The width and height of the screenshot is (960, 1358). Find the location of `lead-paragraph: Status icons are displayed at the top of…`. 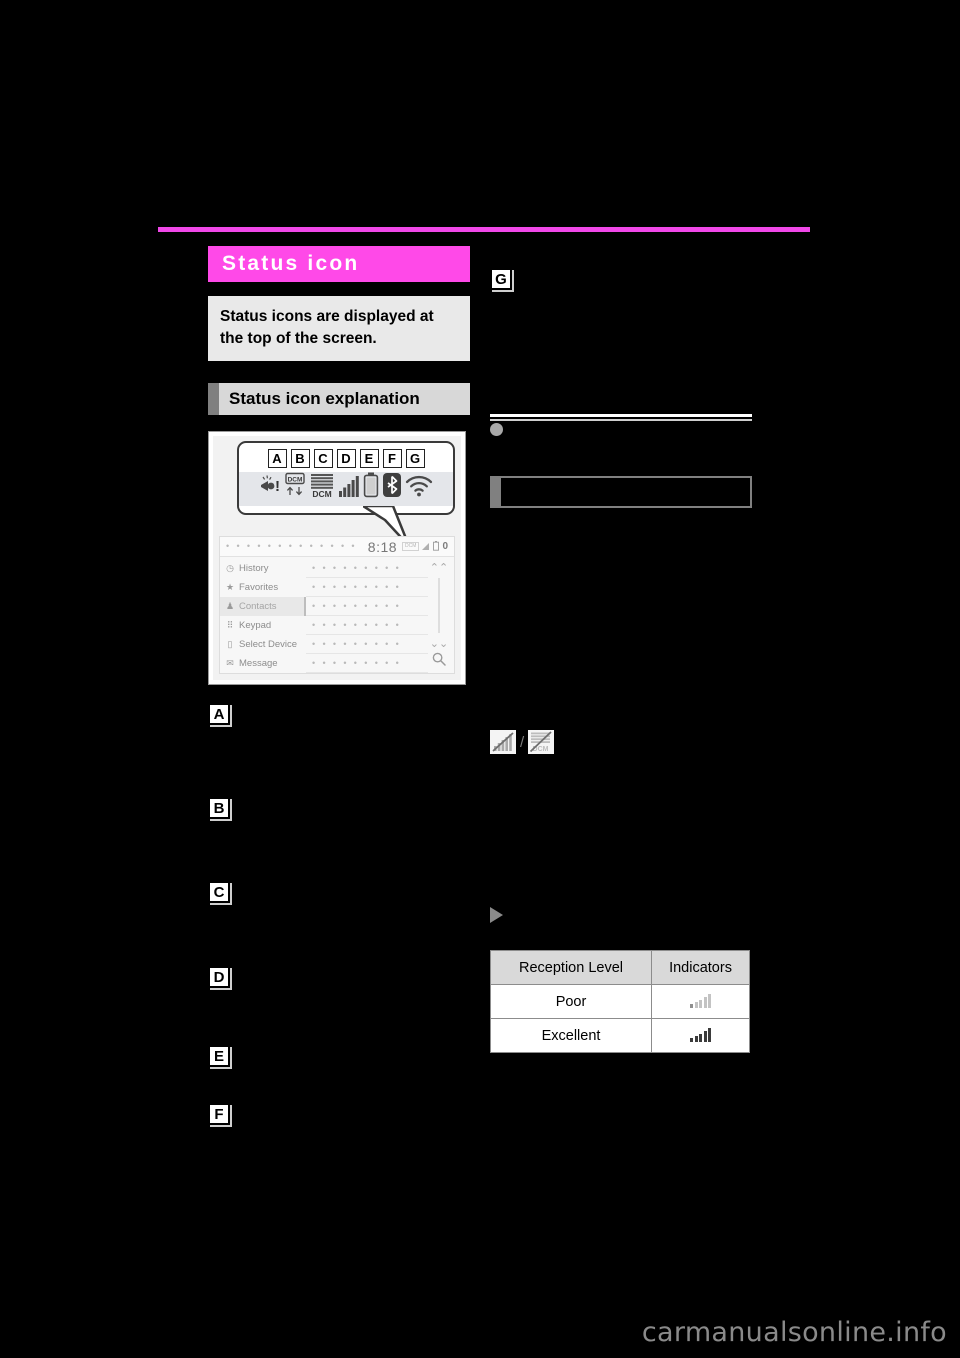

lead-paragraph: Status icons are displayed at the top of… is located at coordinates (339, 328).